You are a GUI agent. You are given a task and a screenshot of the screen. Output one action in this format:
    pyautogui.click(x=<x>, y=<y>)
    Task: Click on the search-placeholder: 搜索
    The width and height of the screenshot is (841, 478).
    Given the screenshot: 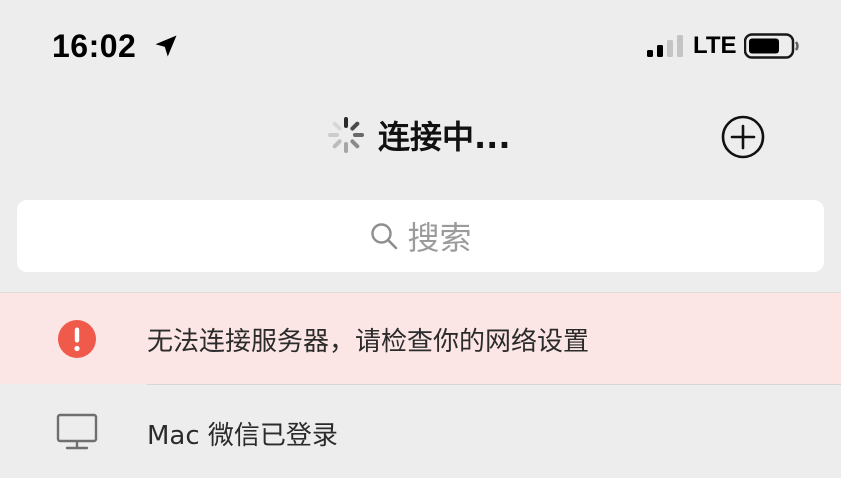 What is the action you would take?
    pyautogui.click(x=439, y=238)
    